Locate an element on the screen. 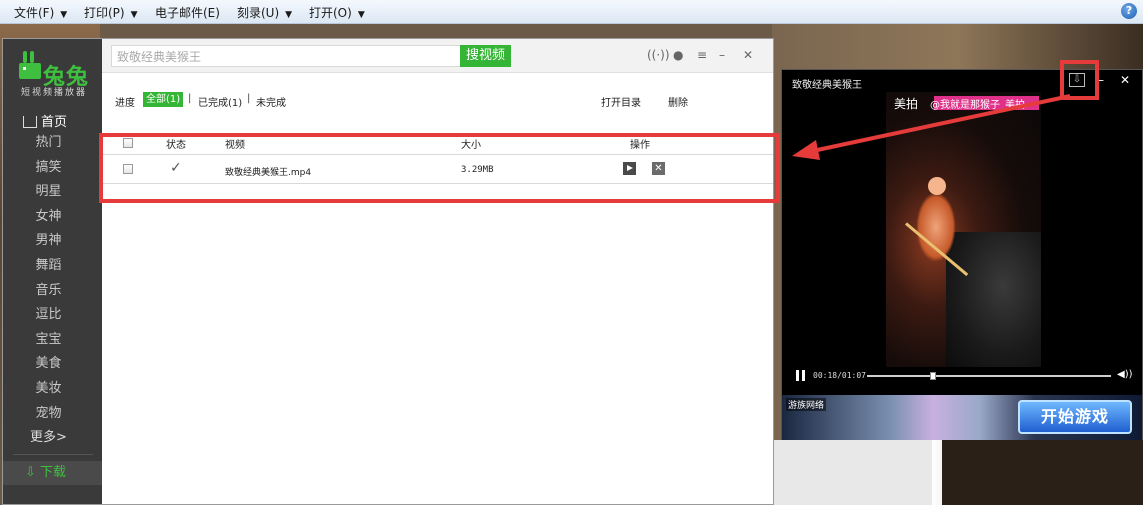 The image size is (1143, 505). explorer-menubar: 文件(F) ▼ 打印(P) ▼ 电子邮件(E) 刻录(U) ▼ 打开(O) ▼ ? is located at coordinates (571, 12).